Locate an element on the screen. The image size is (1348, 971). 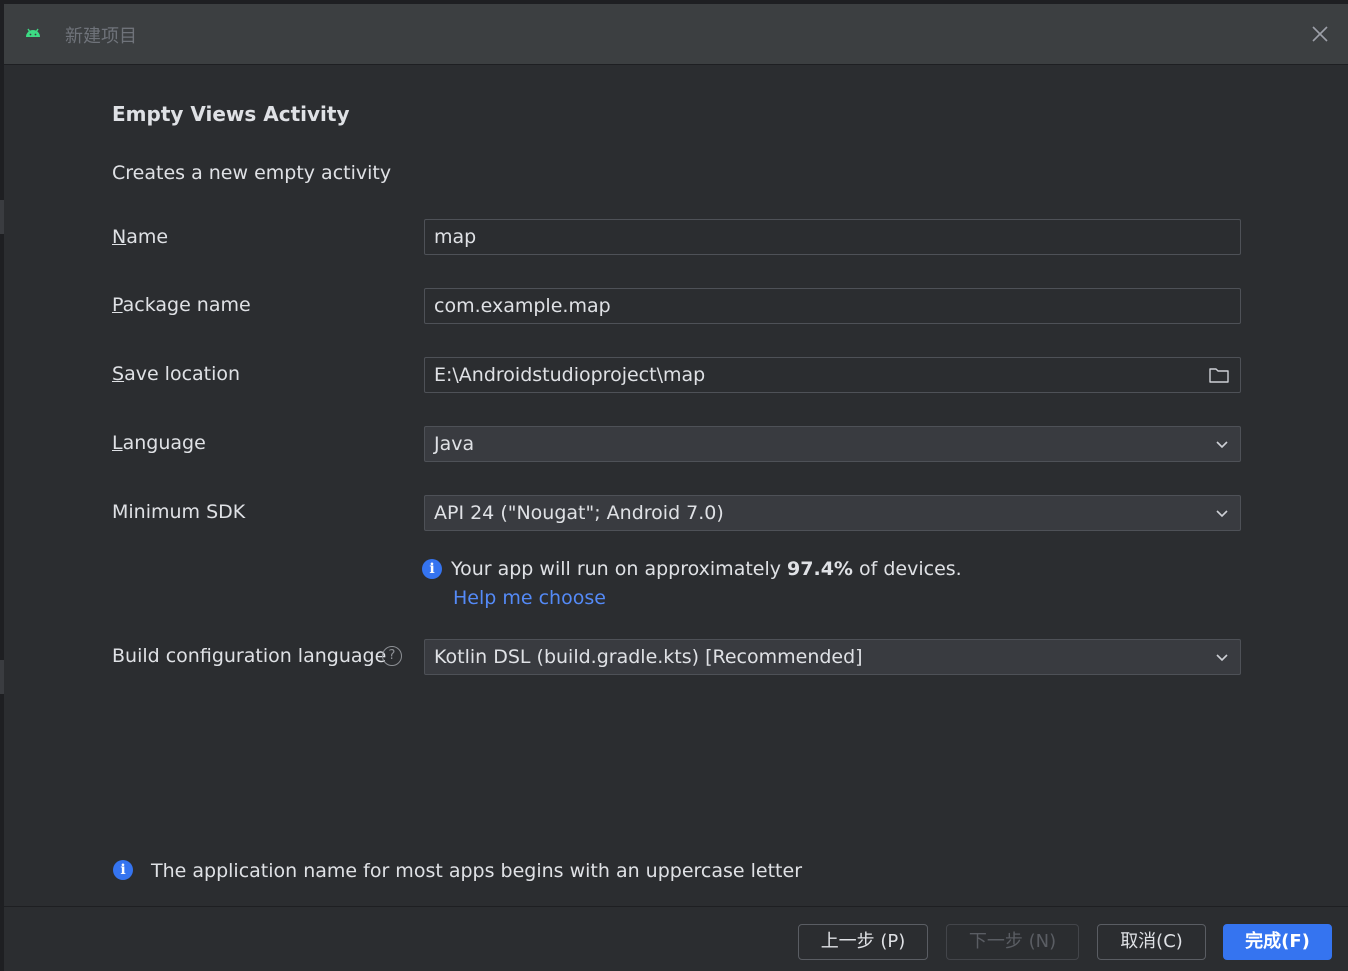
cancel-button: 取消(C) is located at coordinates (1151, 942).